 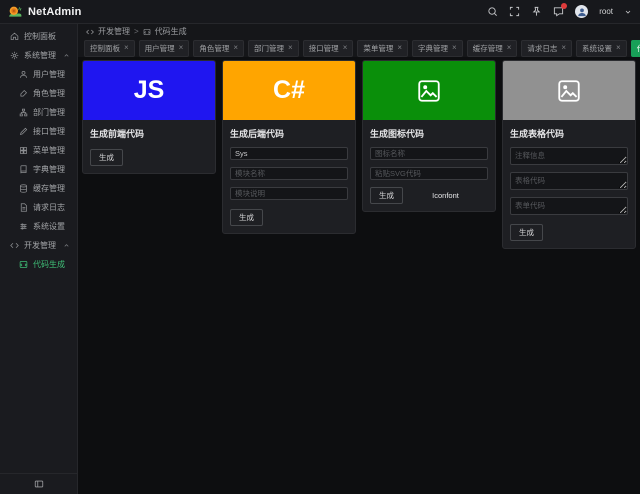 I want to click on breadcrumb-item: 代码生成, so click(x=171, y=31).